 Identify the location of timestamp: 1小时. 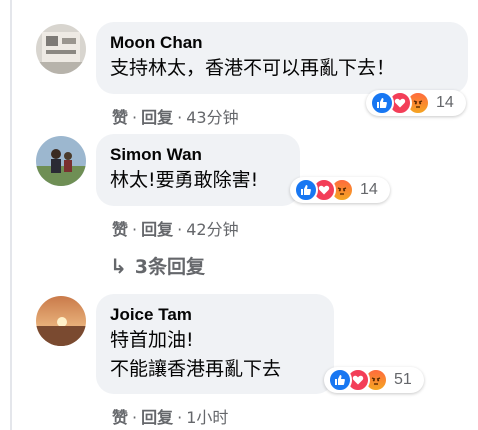
(207, 417).